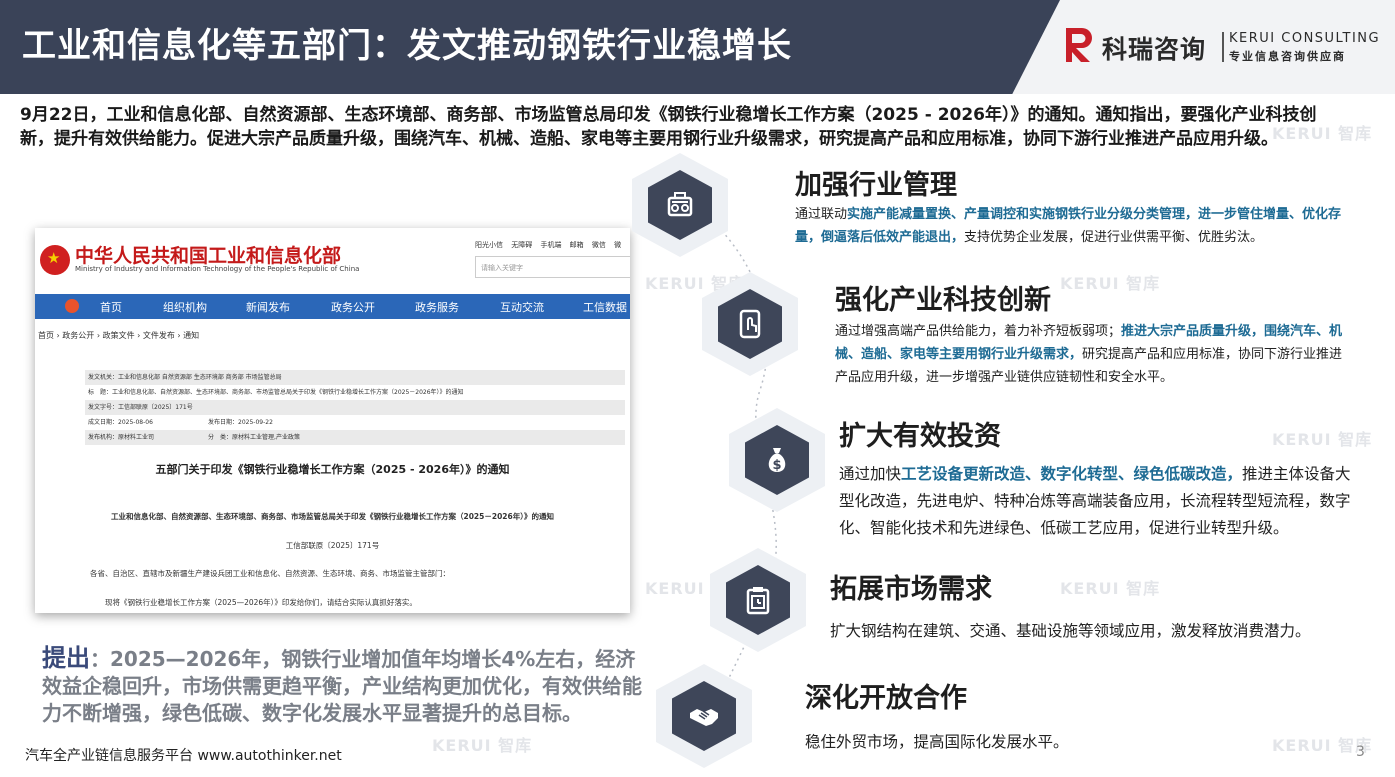 This screenshot has width=1395, height=777. I want to click on footer-source: 汽车全产业链信息服务平台 www.autothinker.net, so click(183, 756).